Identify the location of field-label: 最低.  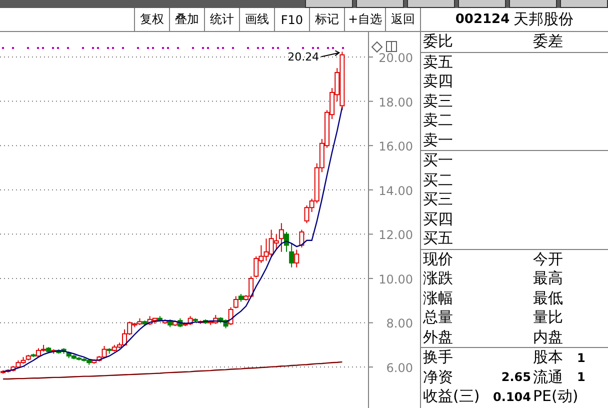
(548, 298).